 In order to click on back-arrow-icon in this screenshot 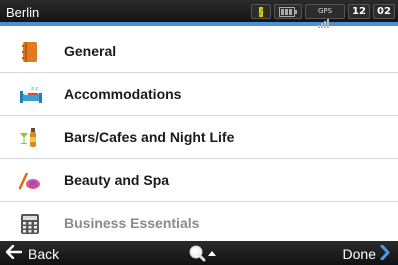, I will do `click(14, 253)`.